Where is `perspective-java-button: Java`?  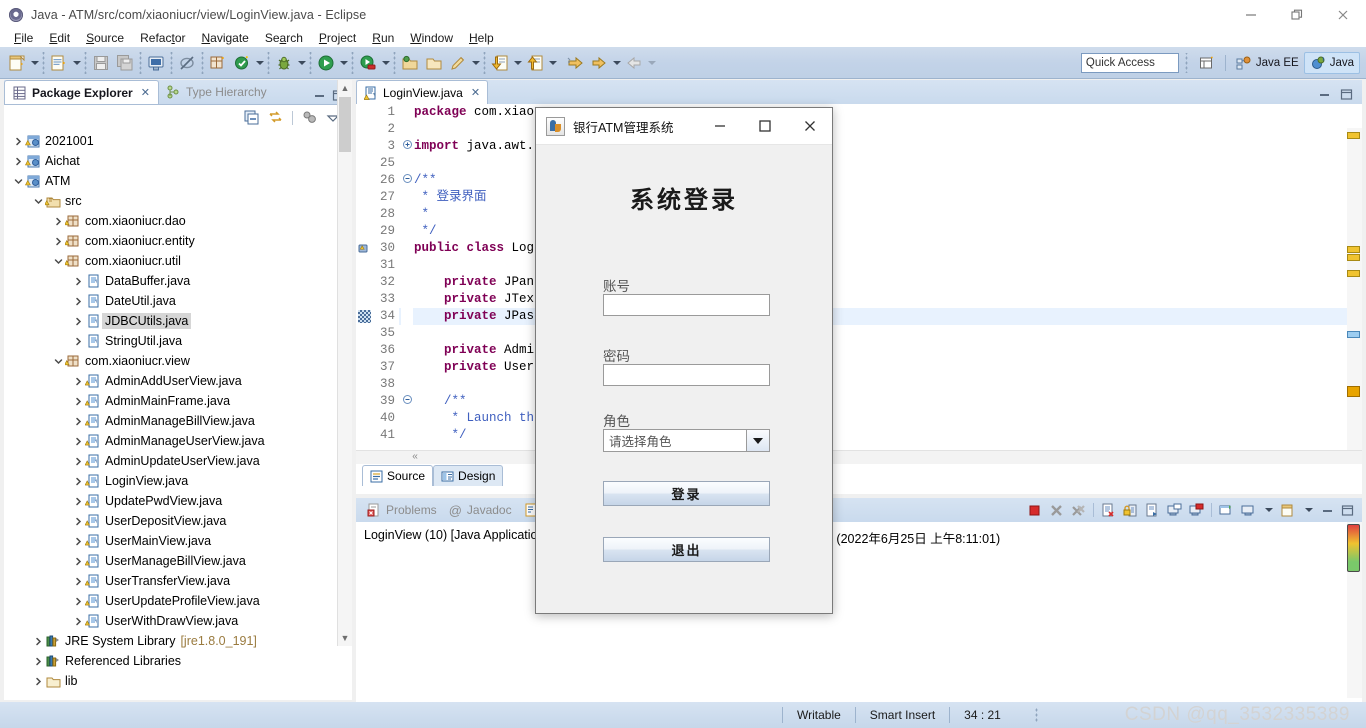 perspective-java-button: Java is located at coordinates (1331, 62).